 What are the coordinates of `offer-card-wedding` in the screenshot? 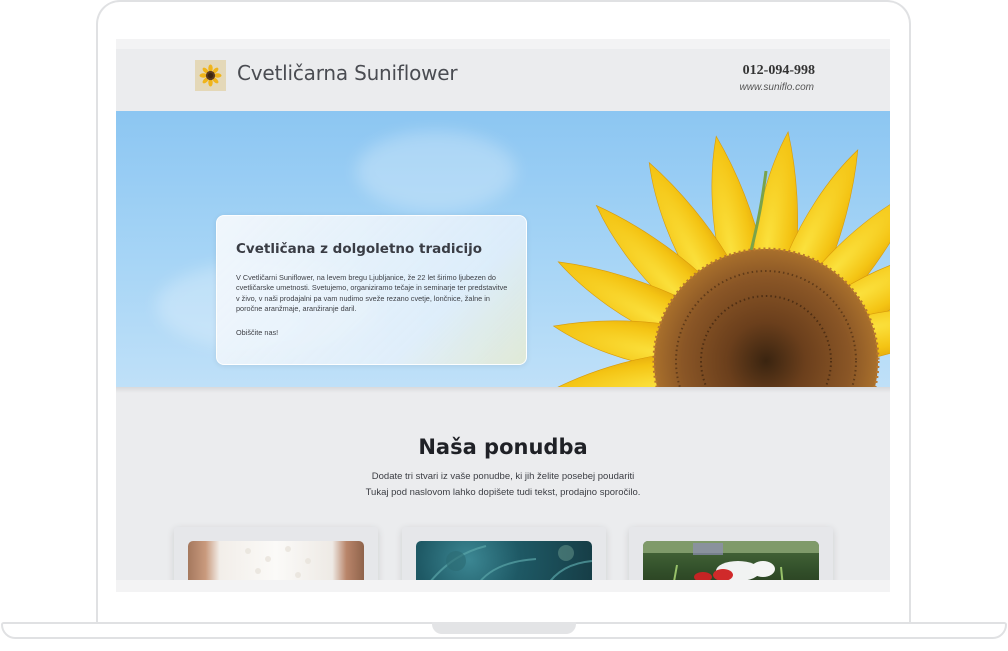 It's located at (276, 557).